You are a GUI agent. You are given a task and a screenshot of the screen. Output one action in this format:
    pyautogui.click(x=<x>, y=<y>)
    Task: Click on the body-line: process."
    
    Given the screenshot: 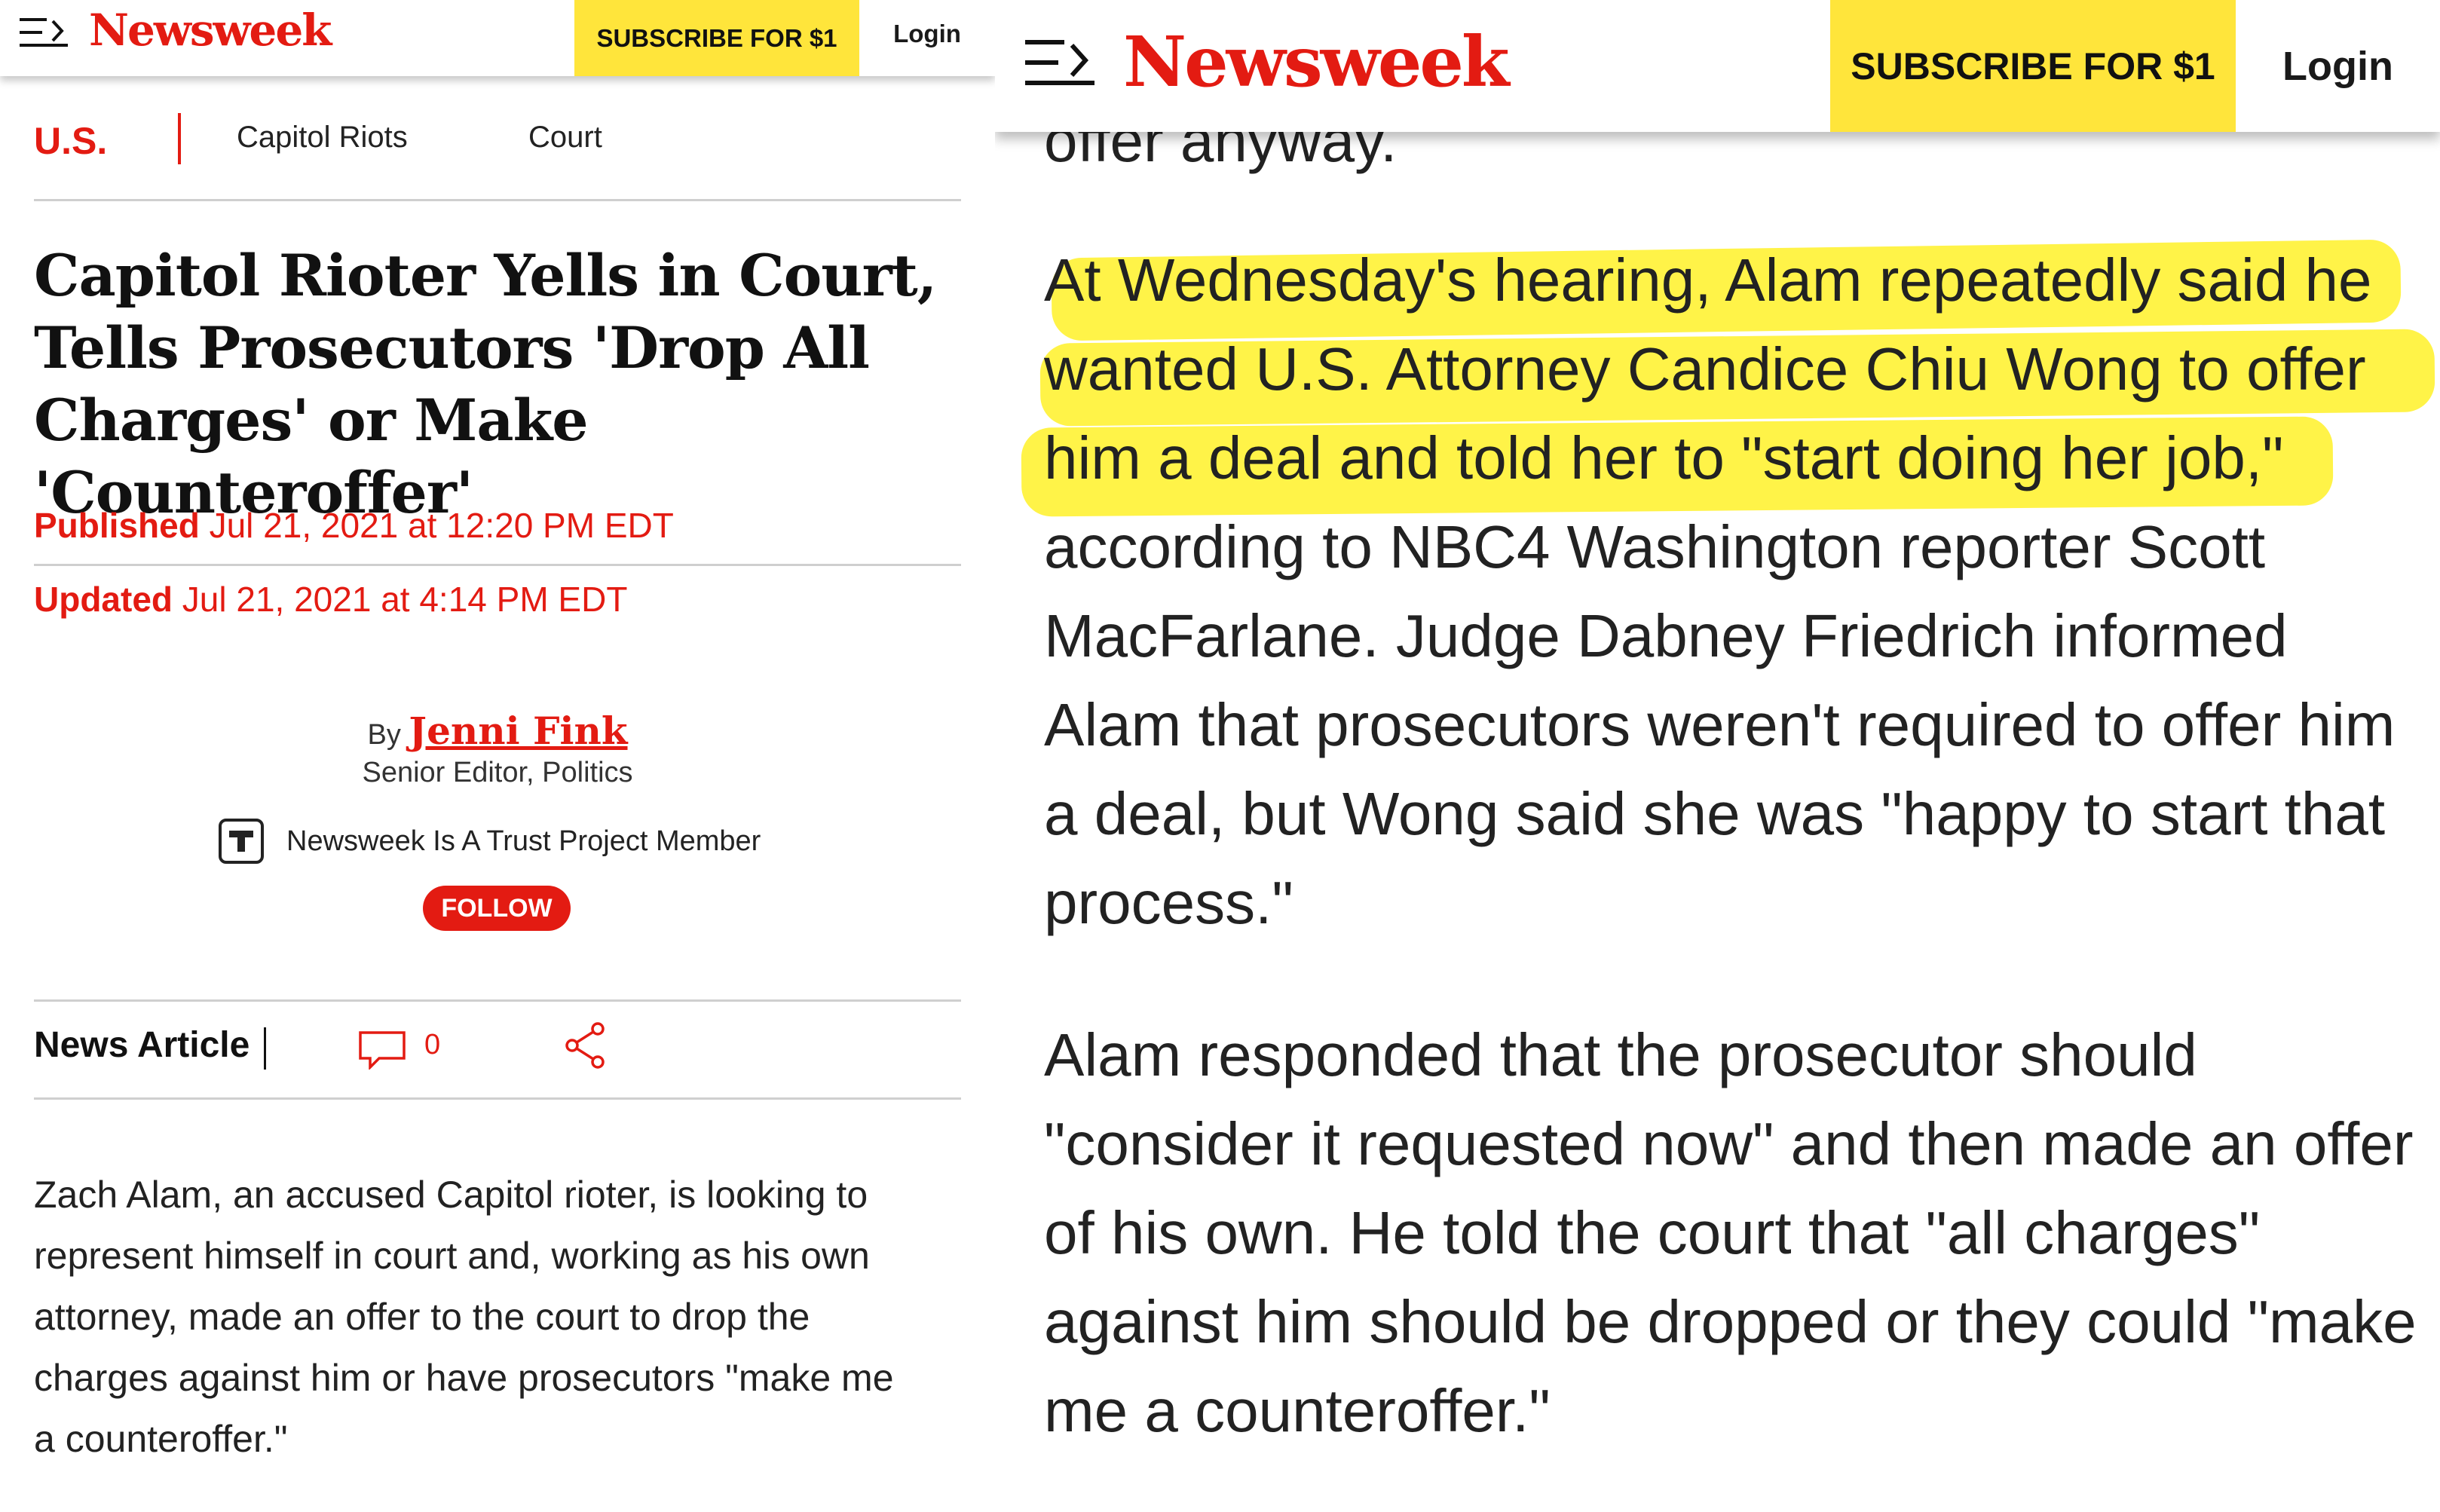 What is the action you would take?
    pyautogui.click(x=1168, y=902)
    